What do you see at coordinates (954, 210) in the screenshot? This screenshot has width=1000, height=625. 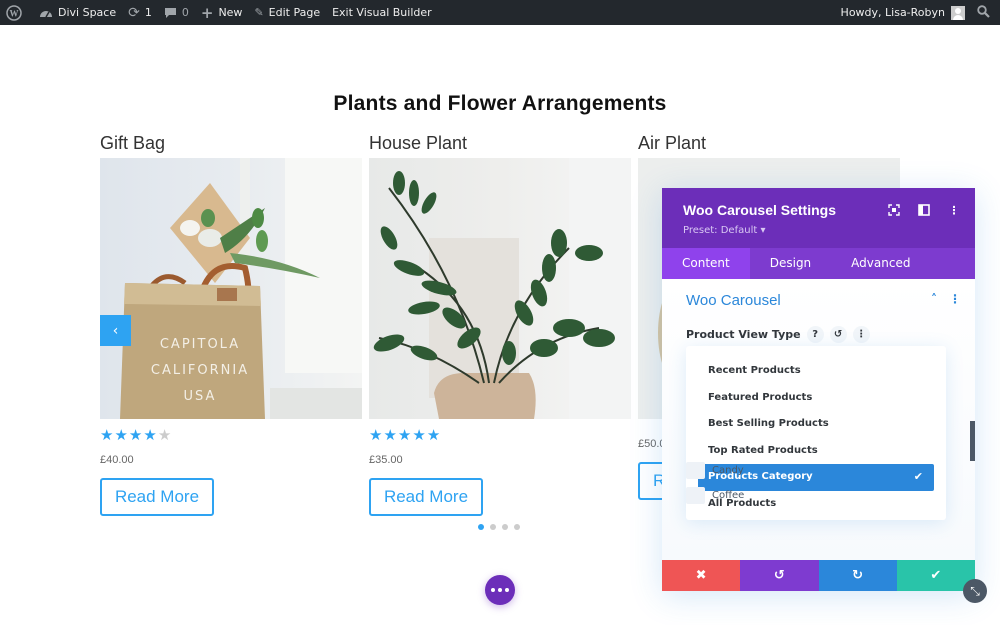 I see `more-options-icon: ⋮` at bounding box center [954, 210].